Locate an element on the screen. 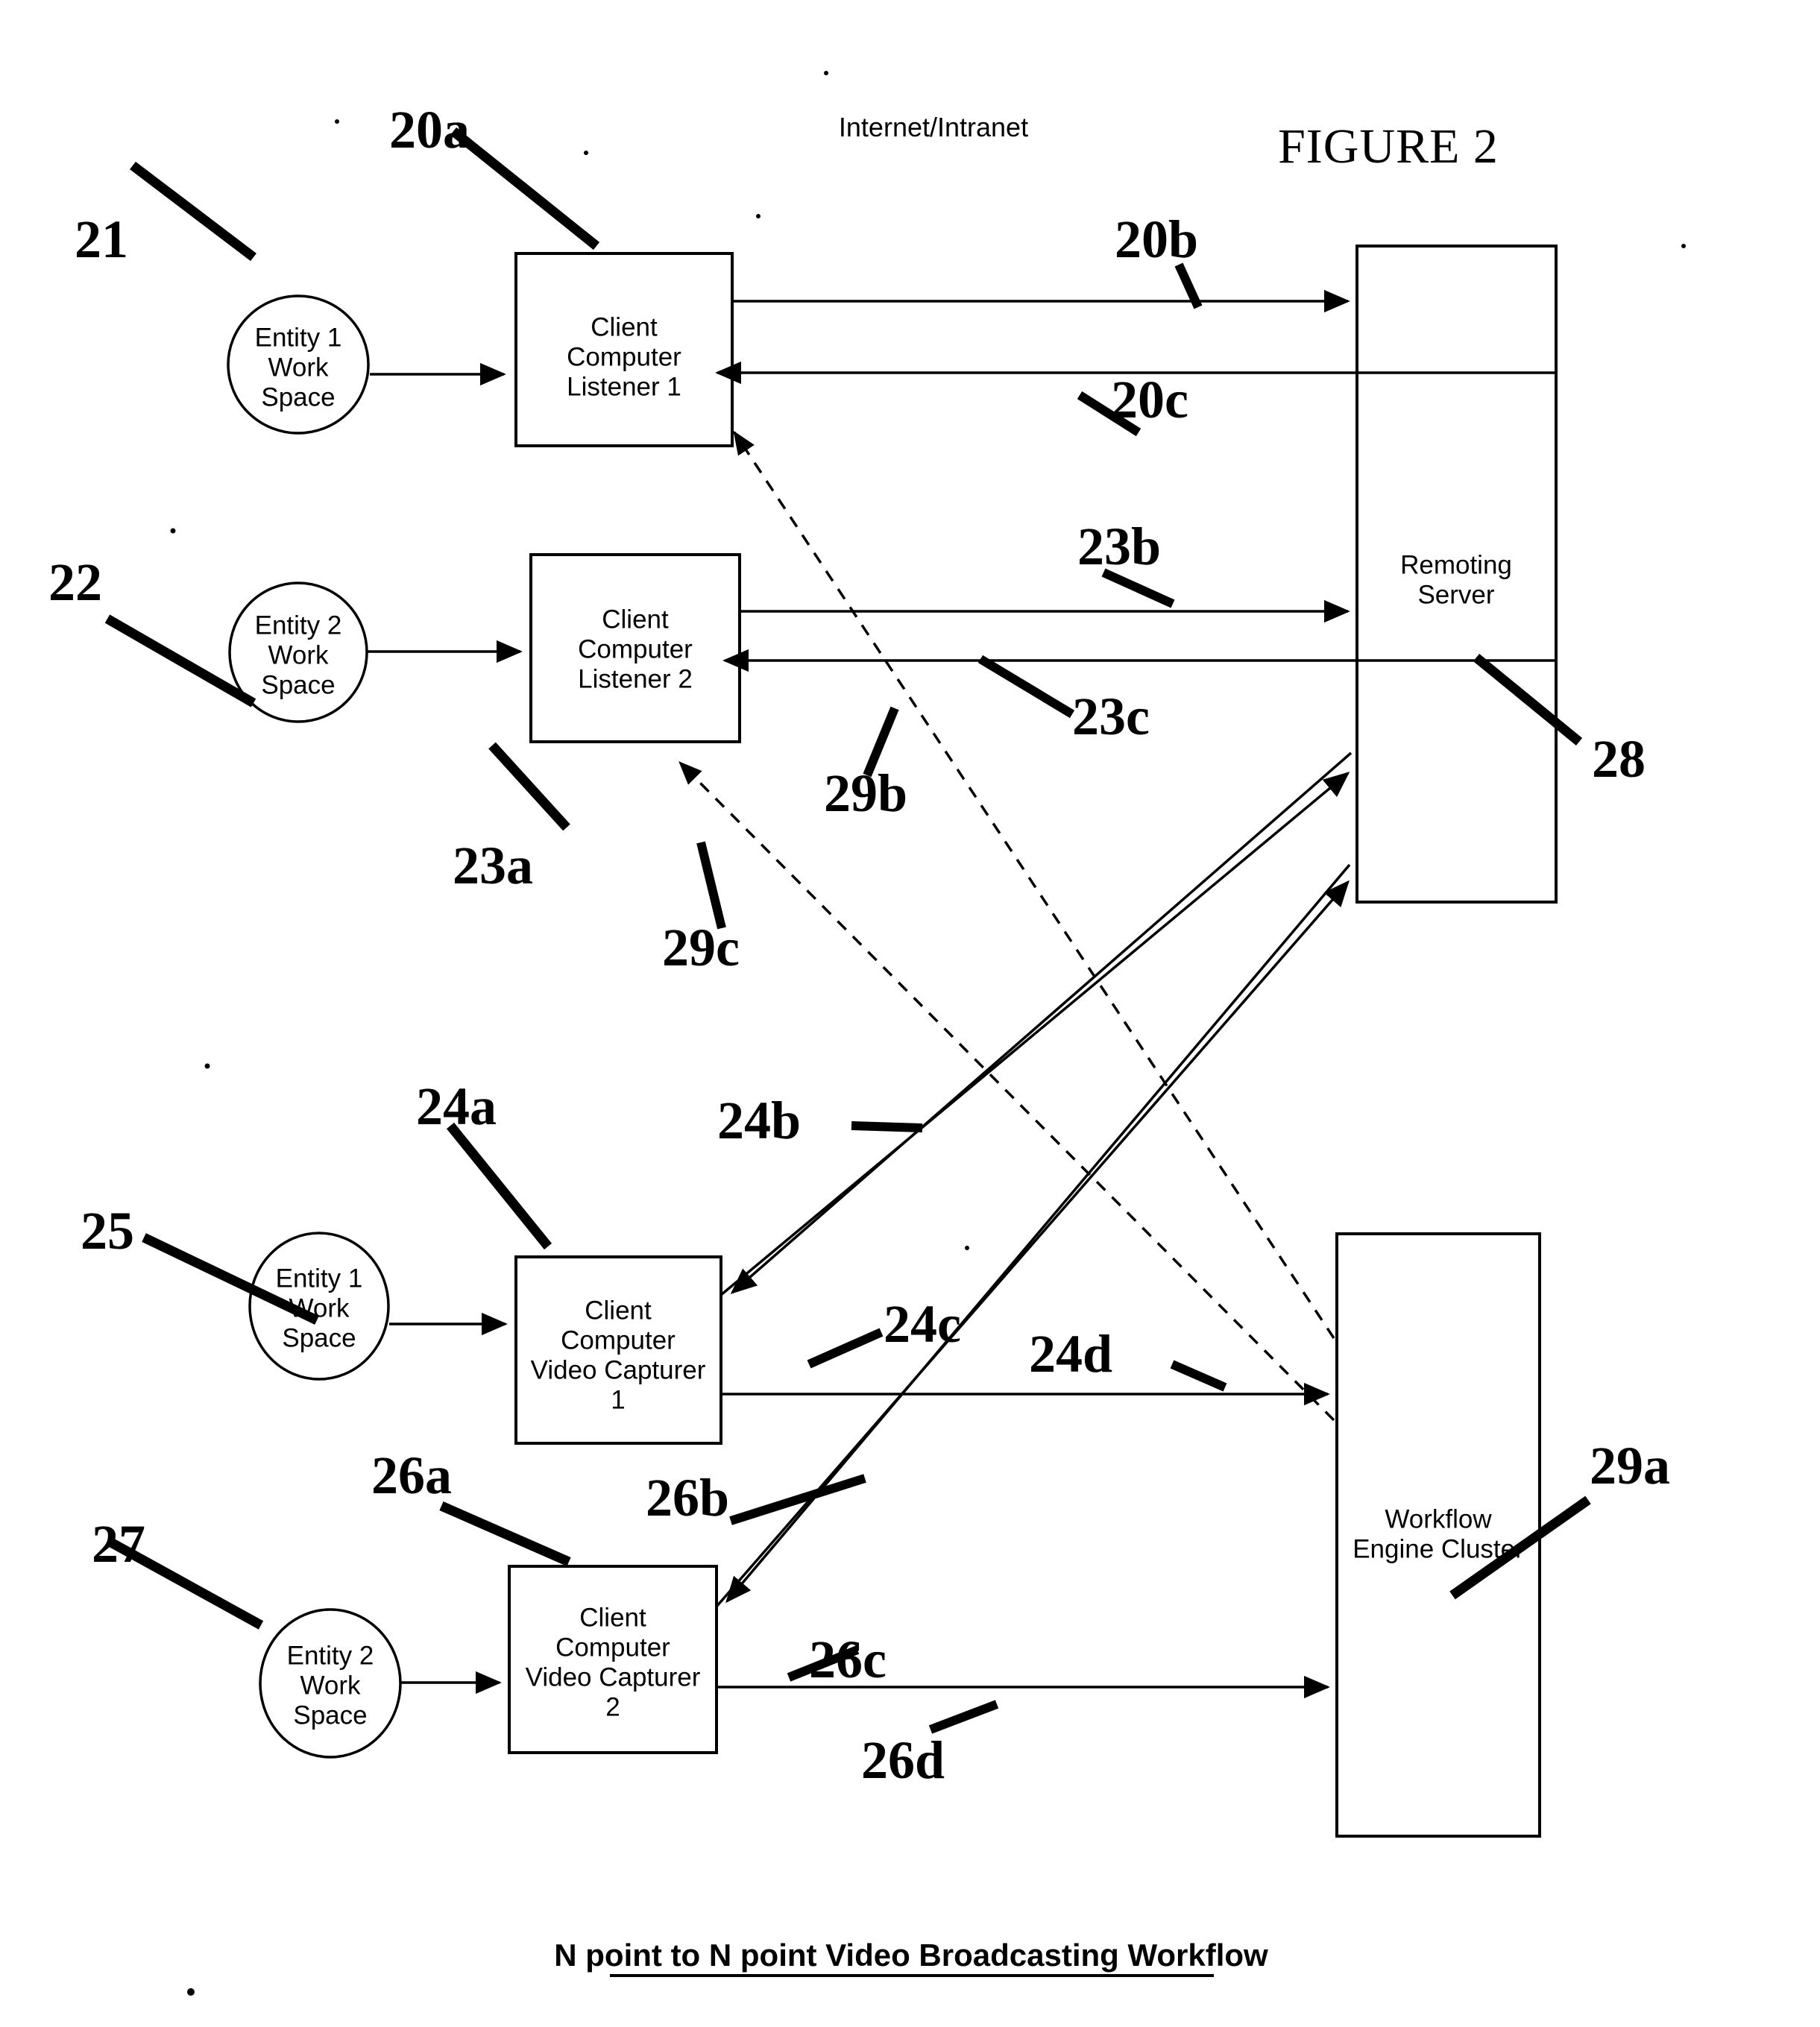  ref-20a: 20a is located at coordinates (429, 130).